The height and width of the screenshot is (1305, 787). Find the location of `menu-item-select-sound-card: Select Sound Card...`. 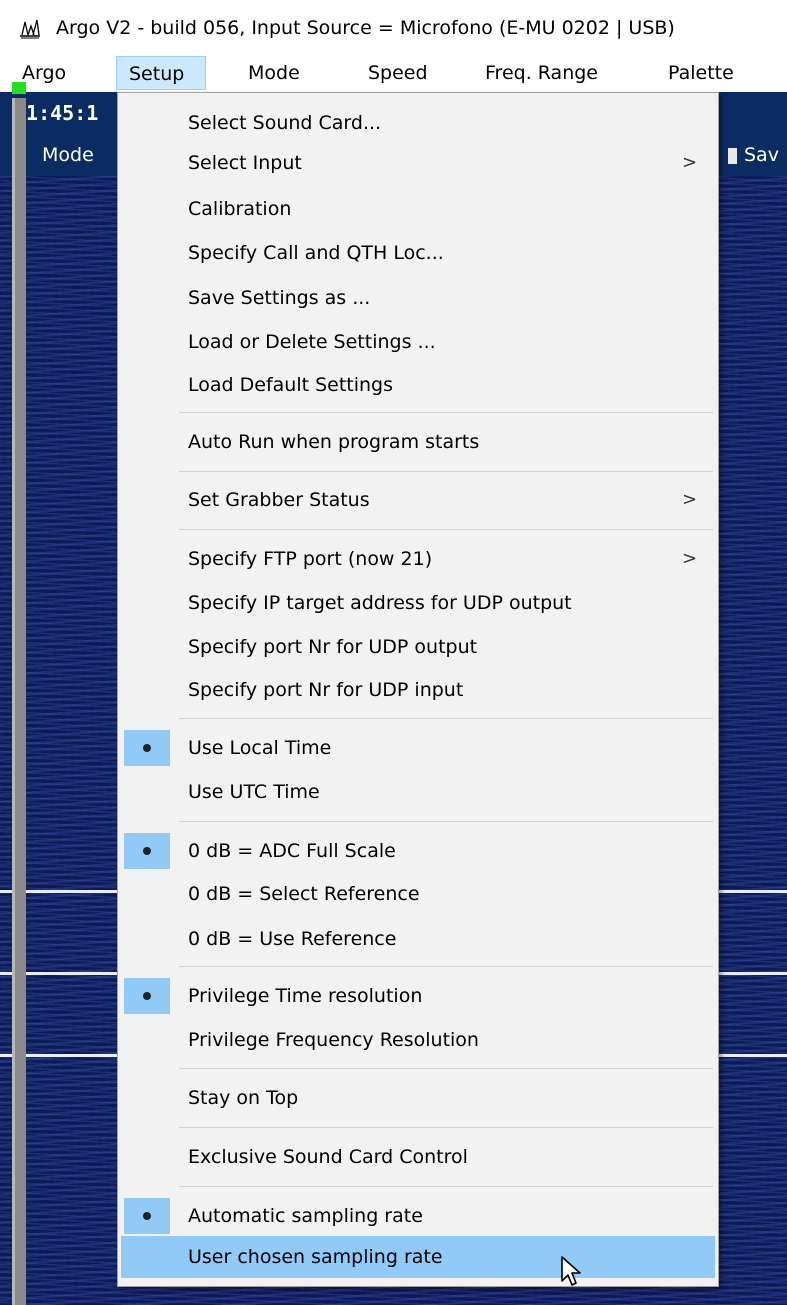

menu-item-select-sound-card: Select Sound Card... is located at coordinates (418, 123).